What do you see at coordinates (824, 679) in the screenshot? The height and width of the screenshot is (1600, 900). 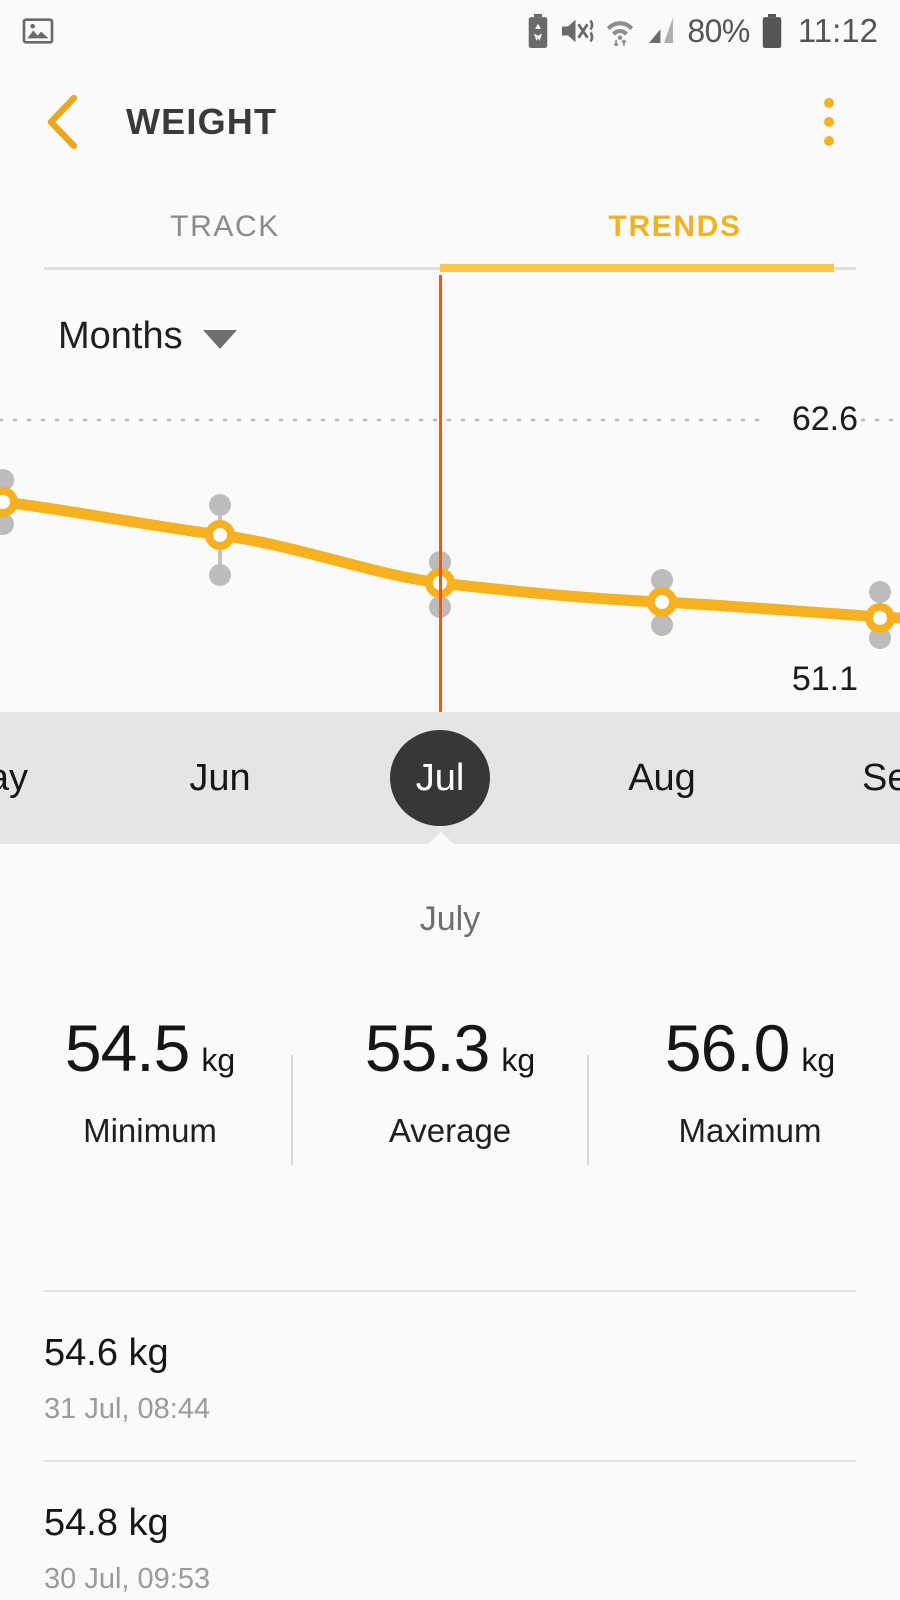 I see `chart-axis-label-low: 51.1` at bounding box center [824, 679].